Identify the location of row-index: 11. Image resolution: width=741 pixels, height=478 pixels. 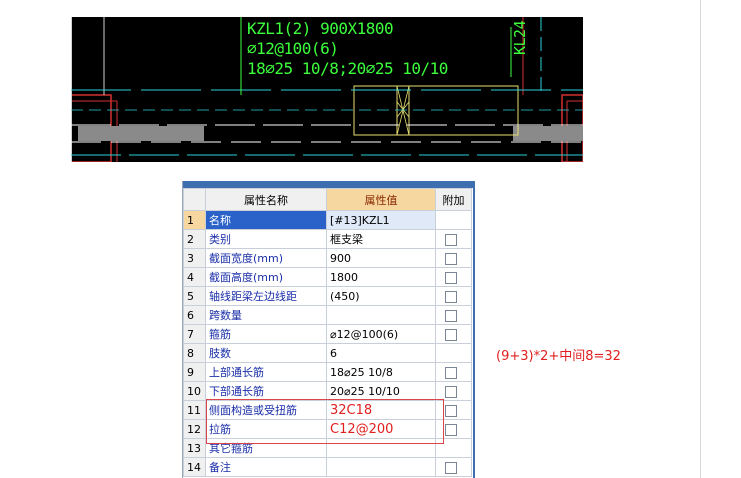
(194, 410).